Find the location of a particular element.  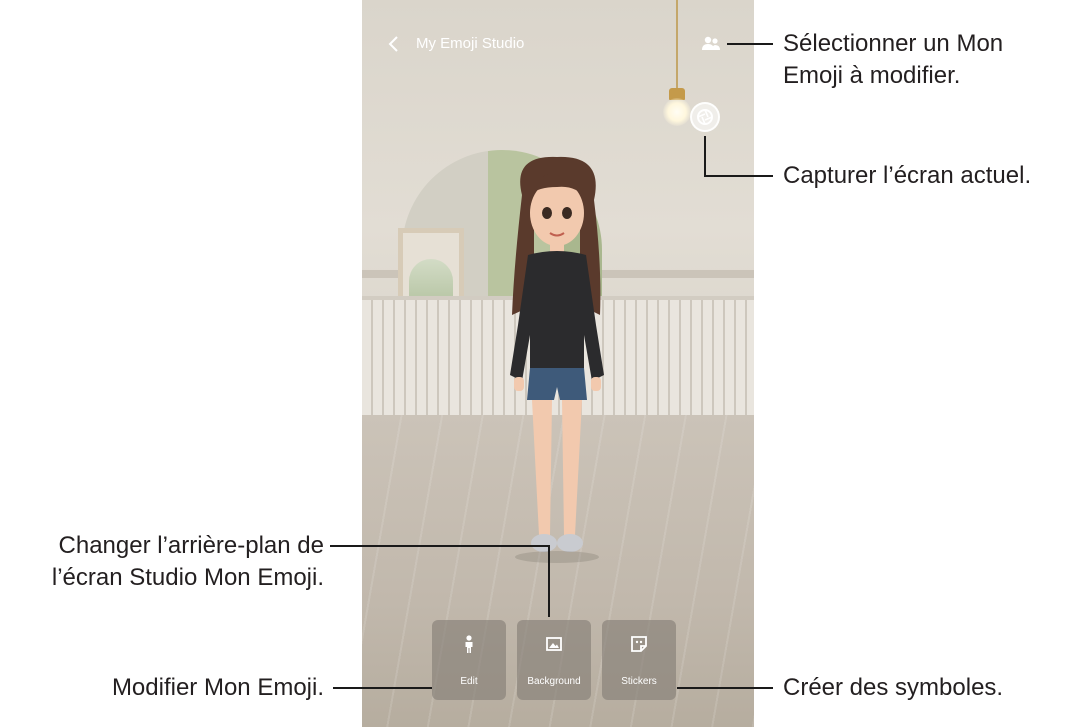

edit-label: Edit is located at coordinates (469, 681).